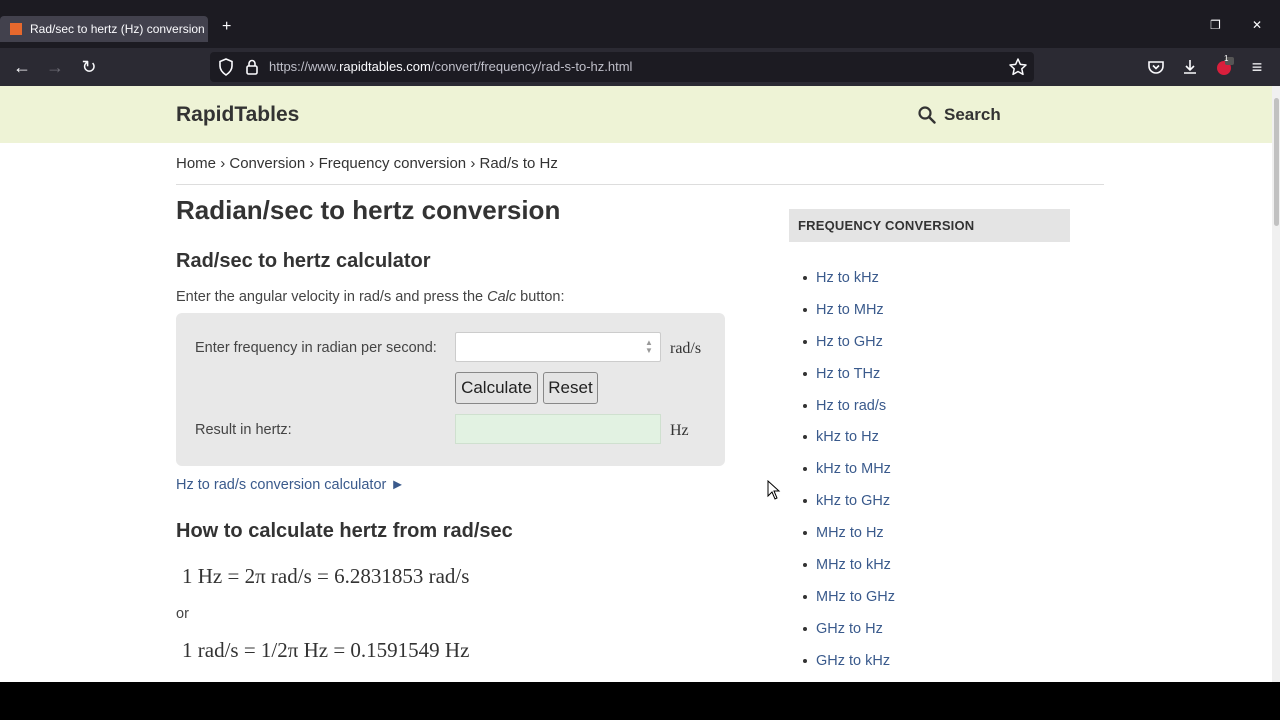 This screenshot has height=720, width=1280. What do you see at coordinates (89, 67) in the screenshot?
I see `reload-icon: ↻` at bounding box center [89, 67].